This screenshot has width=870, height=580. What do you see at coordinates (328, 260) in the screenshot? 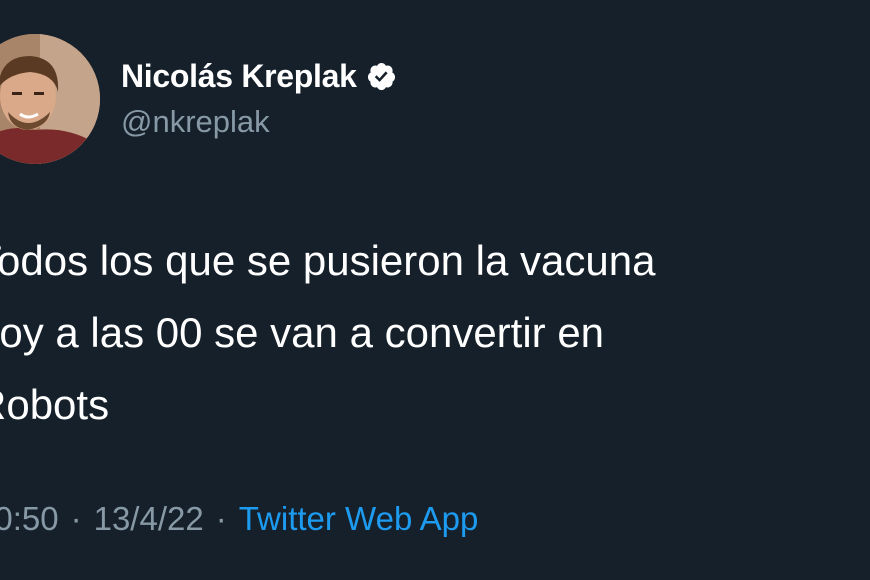
I see `tweet-text-line: Todos los que se pusieron la vacuna` at bounding box center [328, 260].